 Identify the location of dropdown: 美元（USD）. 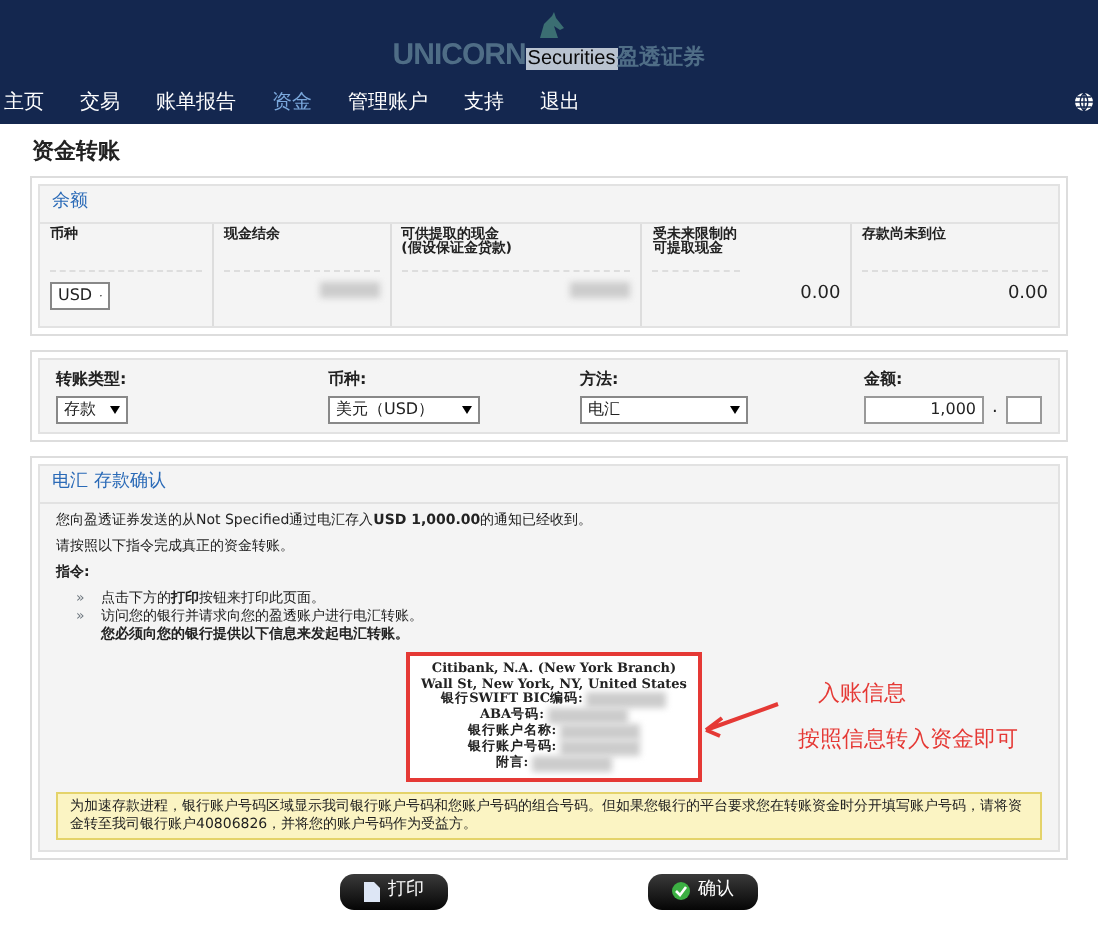
(404, 409).